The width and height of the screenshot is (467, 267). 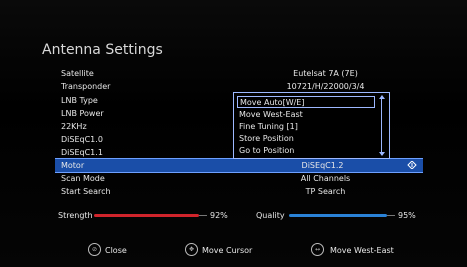 I want to click on dropdown-option-fine-tuning: Fine Tuning [1], so click(x=307, y=127).